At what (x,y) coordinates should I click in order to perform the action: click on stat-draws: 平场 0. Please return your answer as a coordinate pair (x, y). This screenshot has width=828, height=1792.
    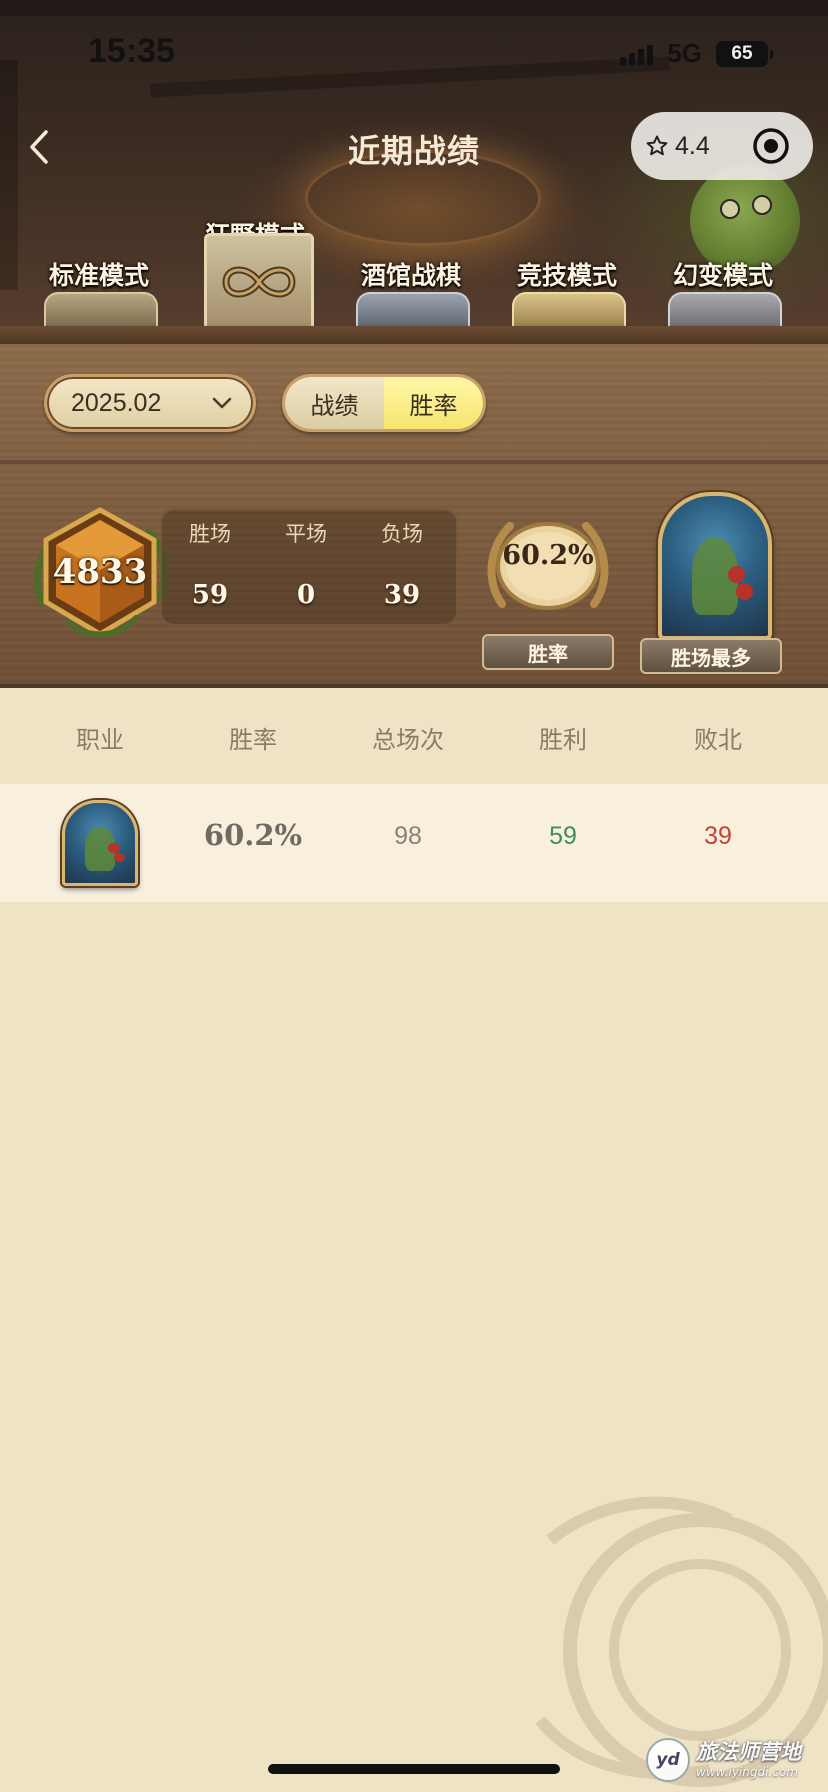
    Looking at the image, I should click on (306, 559).